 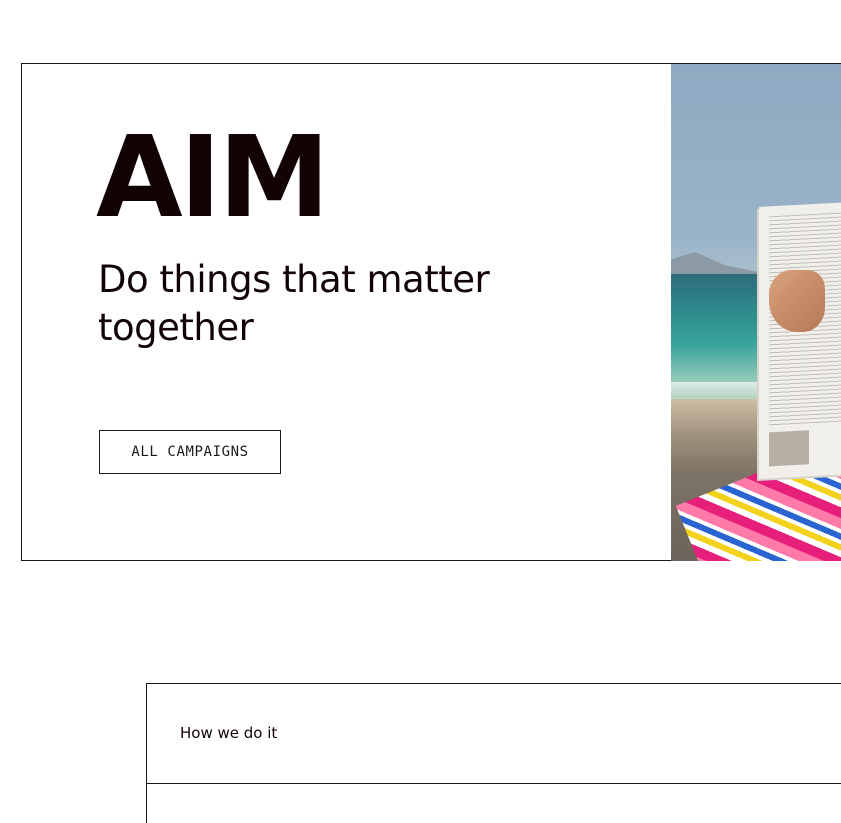 What do you see at coordinates (493, 753) in the screenshot?
I see `how-we-do-it-section: How we do it` at bounding box center [493, 753].